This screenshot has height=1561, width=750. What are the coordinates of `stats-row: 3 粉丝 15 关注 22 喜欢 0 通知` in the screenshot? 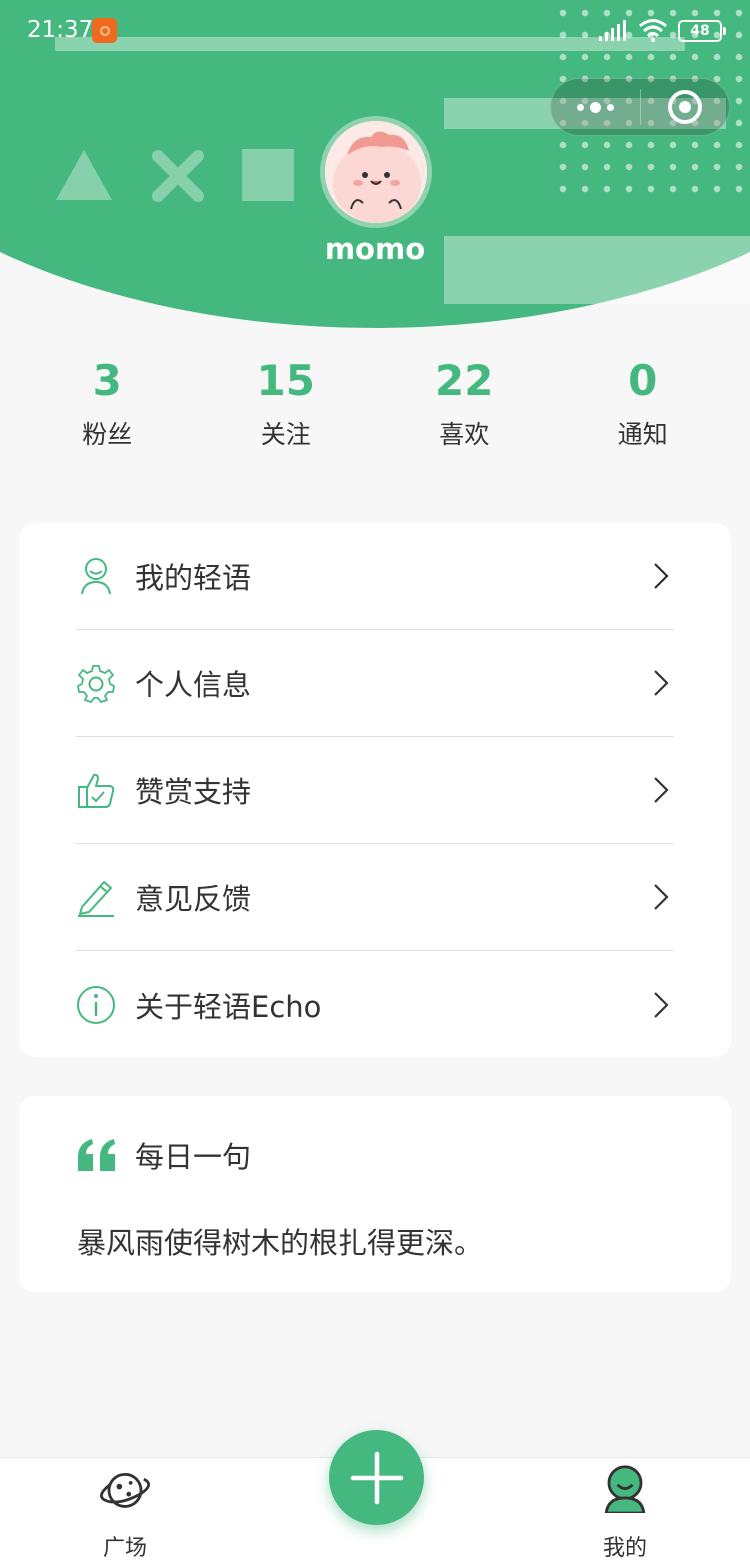 It's located at (375, 410).